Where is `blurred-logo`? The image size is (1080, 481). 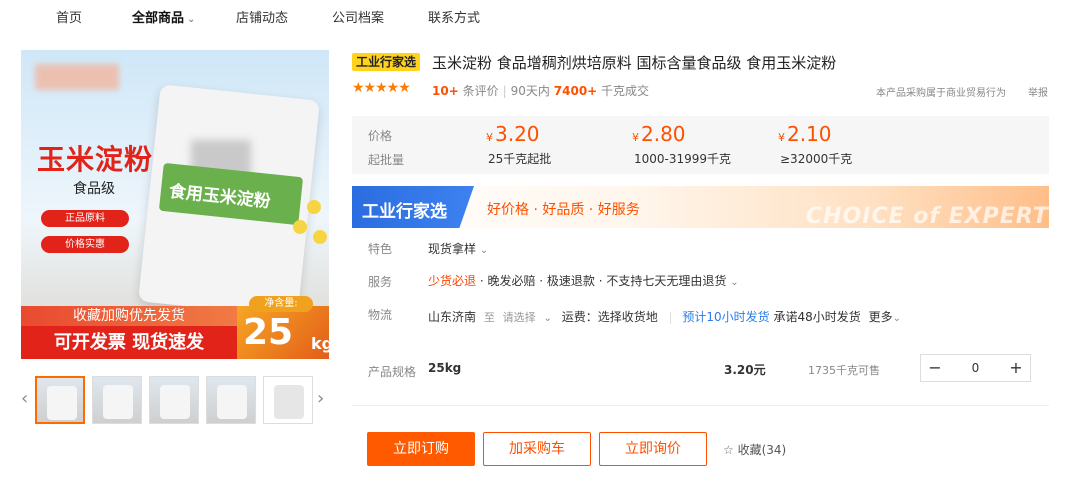 blurred-logo is located at coordinates (77, 77).